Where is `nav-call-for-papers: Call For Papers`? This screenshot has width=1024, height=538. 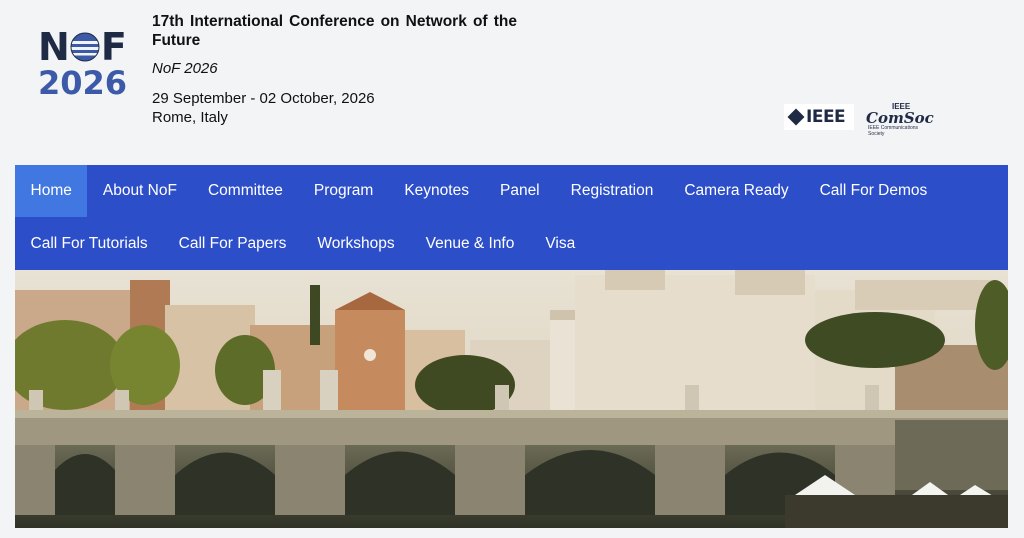 nav-call-for-papers: Call For Papers is located at coordinates (232, 244).